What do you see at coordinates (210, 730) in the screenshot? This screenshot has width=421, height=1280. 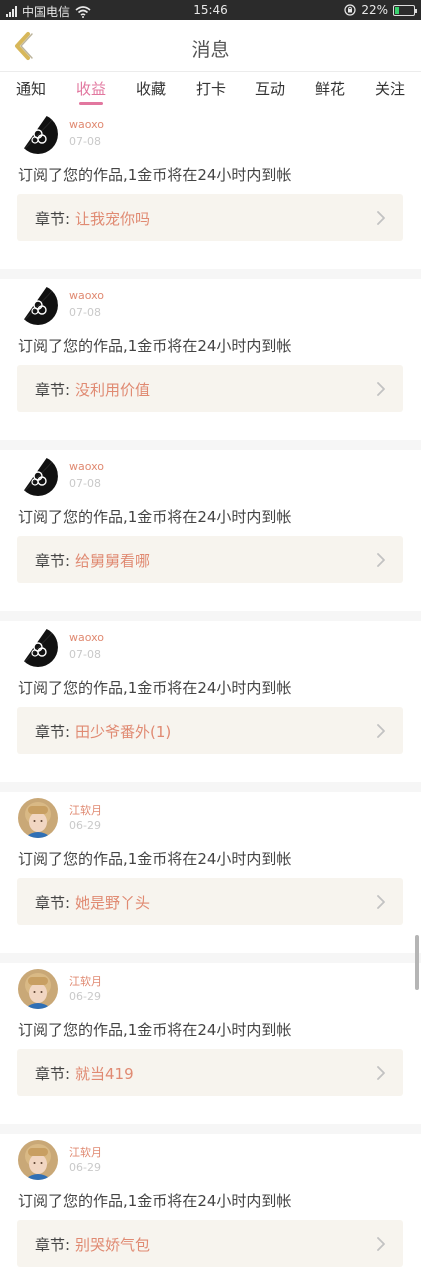 I see `chapter-link: 章节: 田少爷番外(1)` at bounding box center [210, 730].